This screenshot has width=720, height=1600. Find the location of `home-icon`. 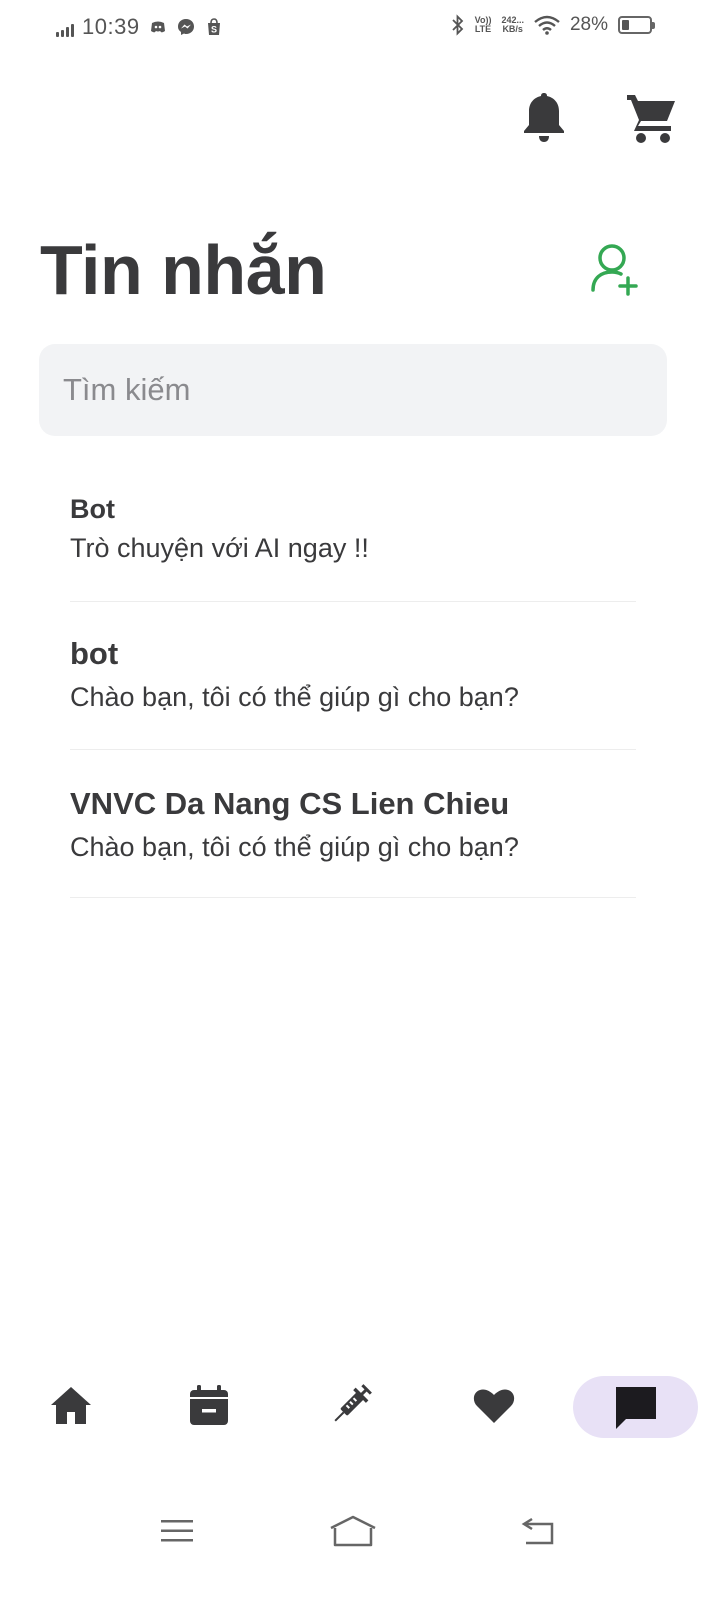

home-icon is located at coordinates (71, 1405).